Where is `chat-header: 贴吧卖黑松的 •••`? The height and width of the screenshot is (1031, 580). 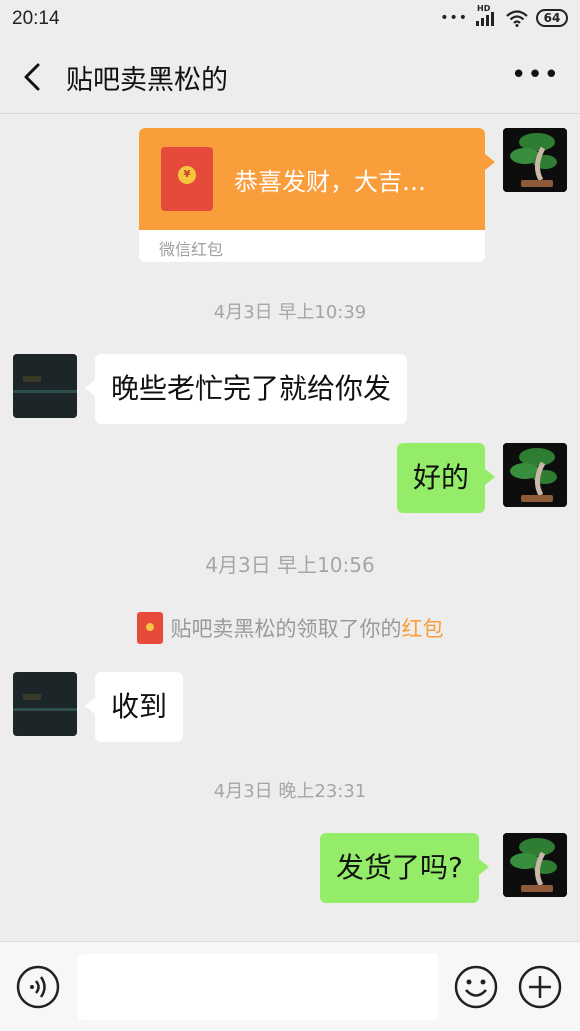 chat-header: 贴吧卖黑松的 ••• is located at coordinates (290, 77).